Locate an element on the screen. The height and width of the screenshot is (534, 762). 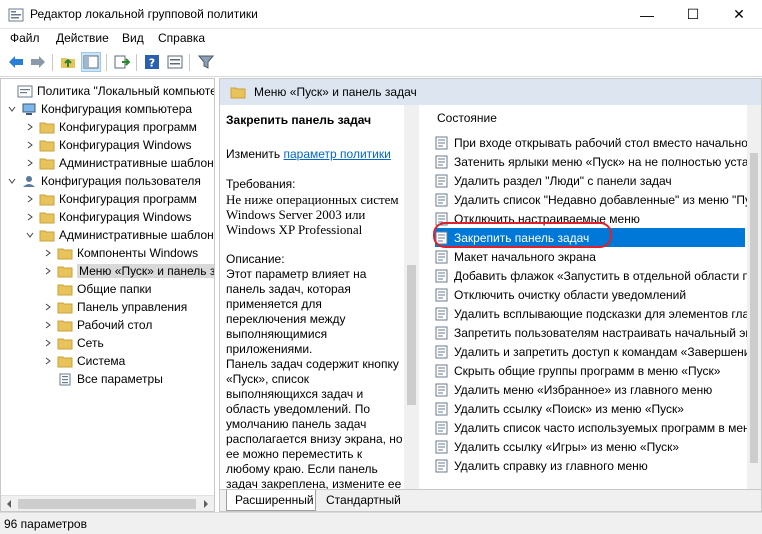
help-button: ? is located at coordinates (152, 62).